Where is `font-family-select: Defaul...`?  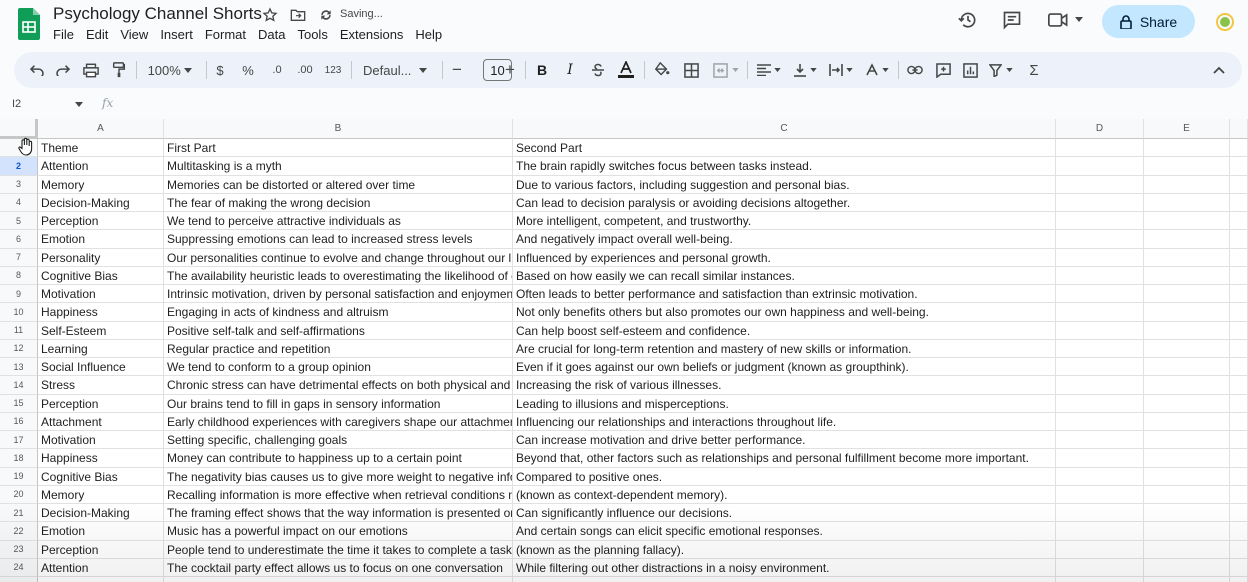
font-family-select: Defaul... is located at coordinates (395, 70).